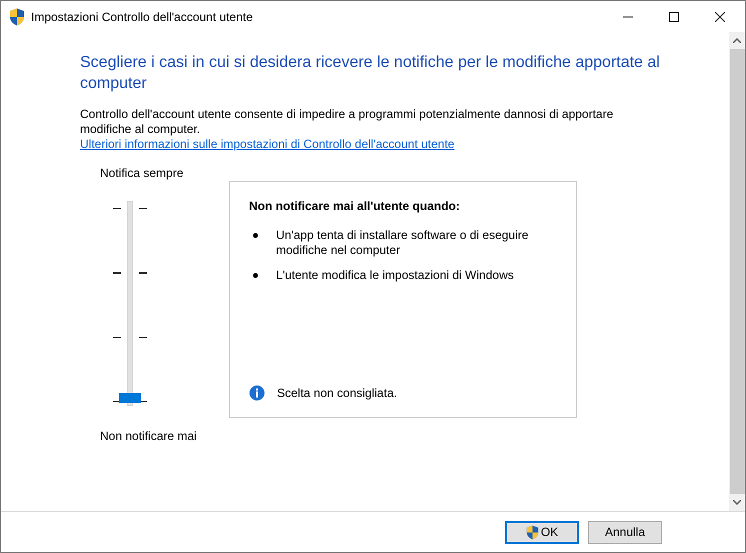  Describe the element at coordinates (142, 17) in the screenshot. I see `window-title: Impostazioni Controllo dell'account utente` at that location.